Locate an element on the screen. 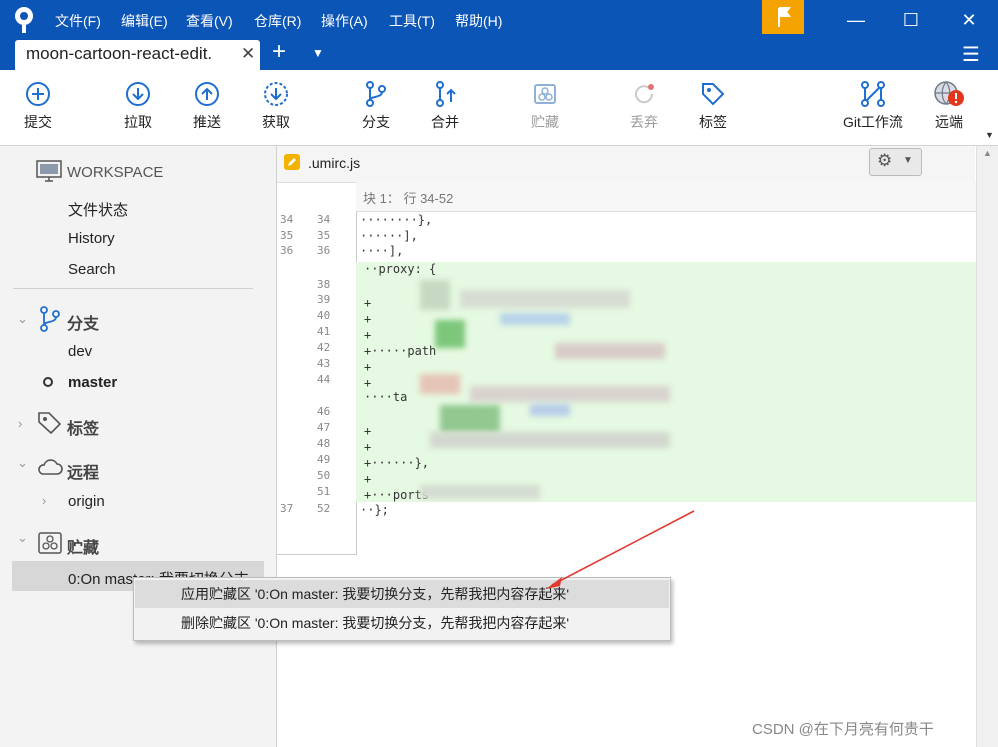  branch-button: 分支 is located at coordinates (376, 106).